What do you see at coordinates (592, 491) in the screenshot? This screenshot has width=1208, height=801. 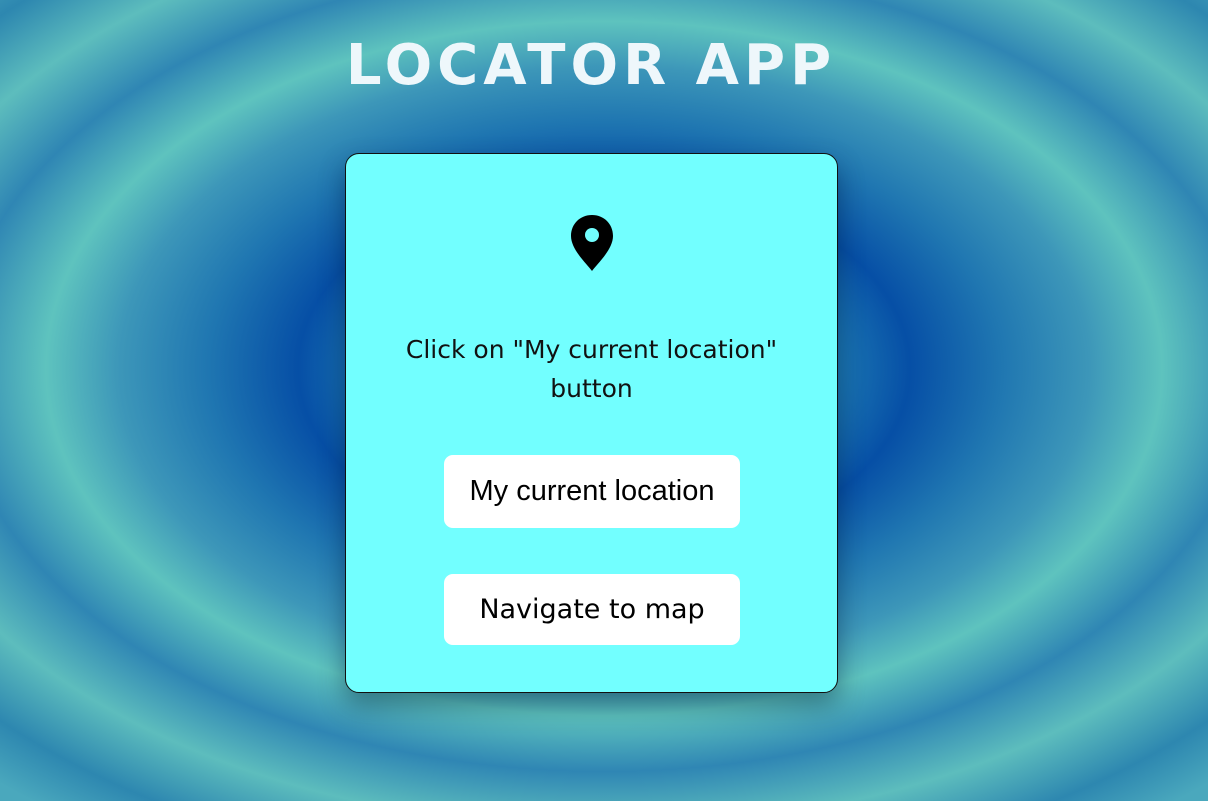 I see `my-current-location-button: My current location` at bounding box center [592, 491].